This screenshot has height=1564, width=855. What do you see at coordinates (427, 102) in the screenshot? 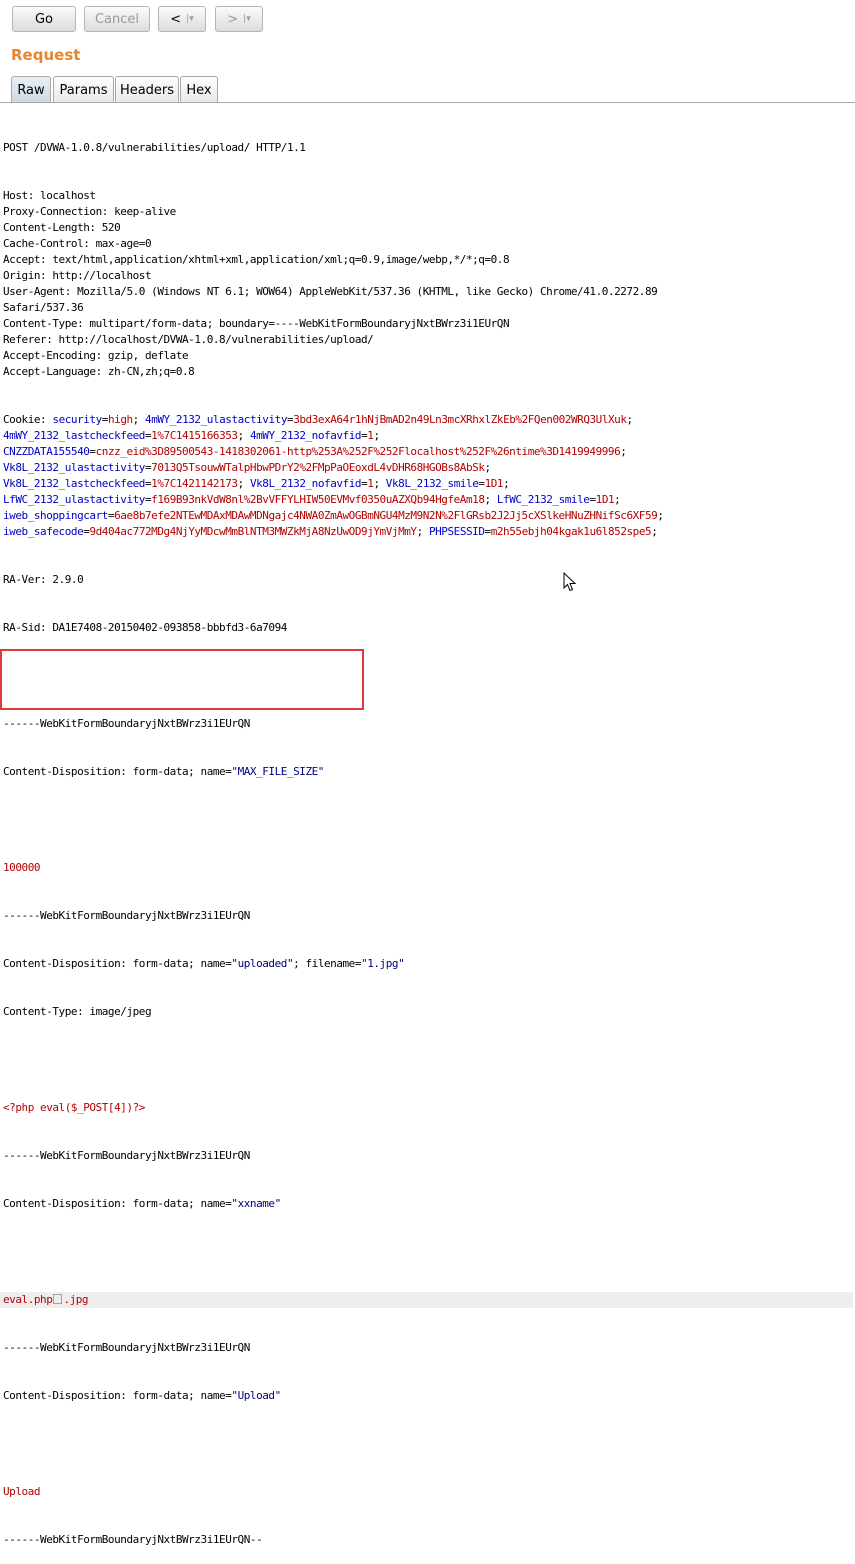
I see `tab-divider` at bounding box center [427, 102].